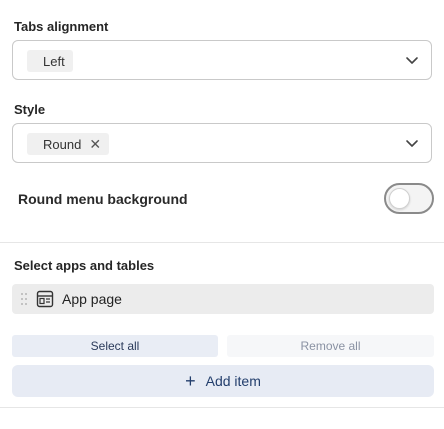 The height and width of the screenshot is (429, 444). I want to click on list-item-label: App page, so click(92, 299).